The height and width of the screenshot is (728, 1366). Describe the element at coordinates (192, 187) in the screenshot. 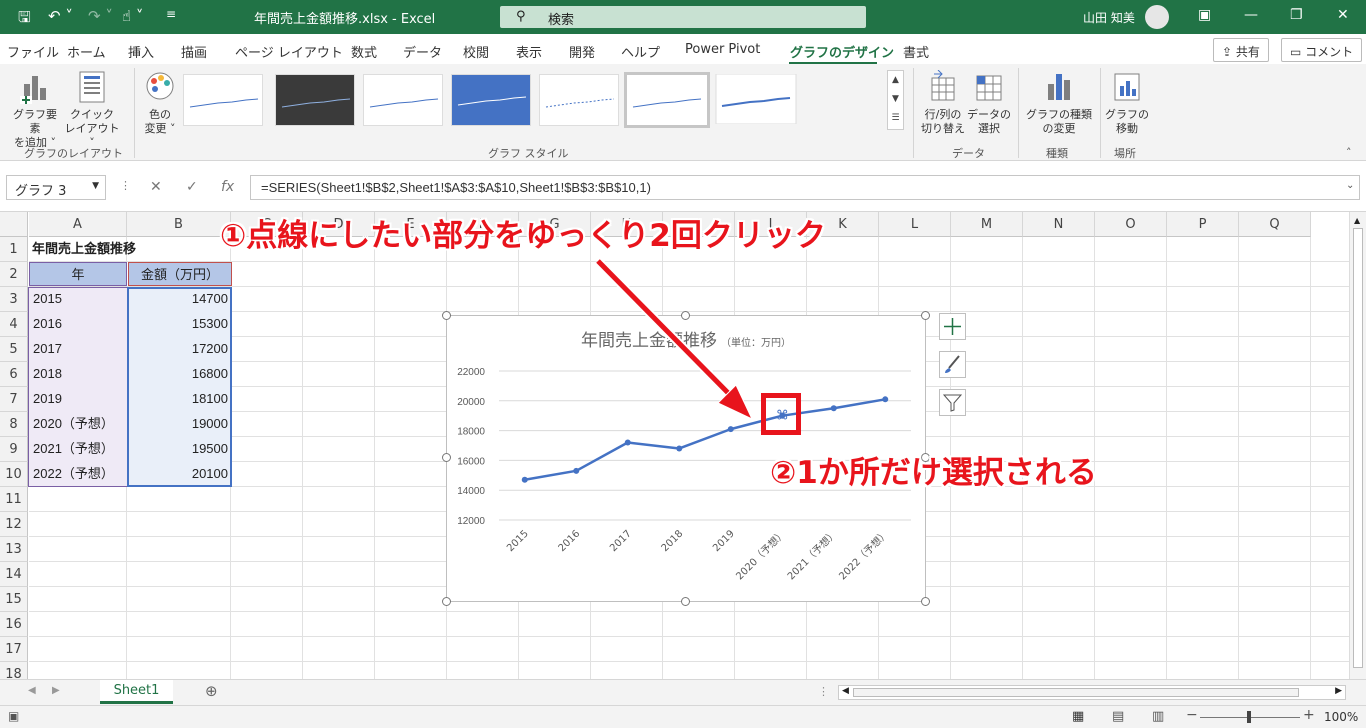

I see `enter-icon: ✓` at that location.